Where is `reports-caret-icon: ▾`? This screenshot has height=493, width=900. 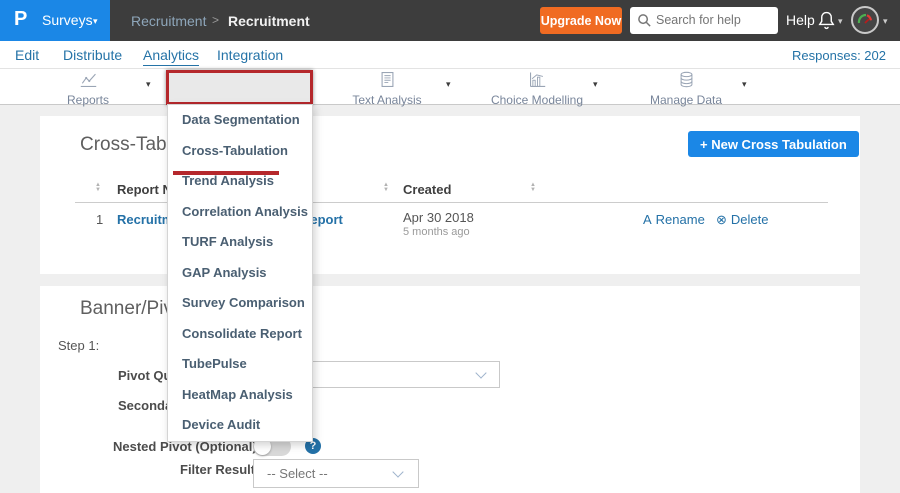 reports-caret-icon: ▾ is located at coordinates (148, 84).